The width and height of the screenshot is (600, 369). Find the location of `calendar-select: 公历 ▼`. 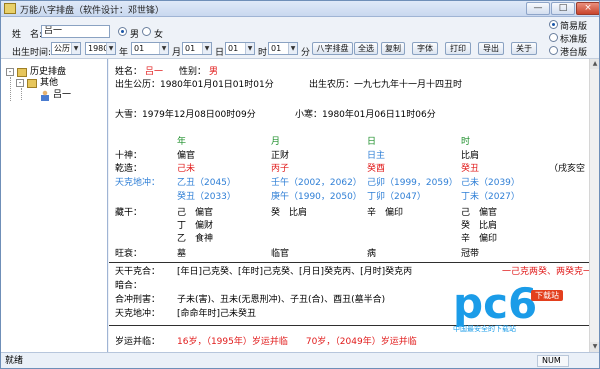

calendar-select: 公历 ▼ is located at coordinates (66, 48).